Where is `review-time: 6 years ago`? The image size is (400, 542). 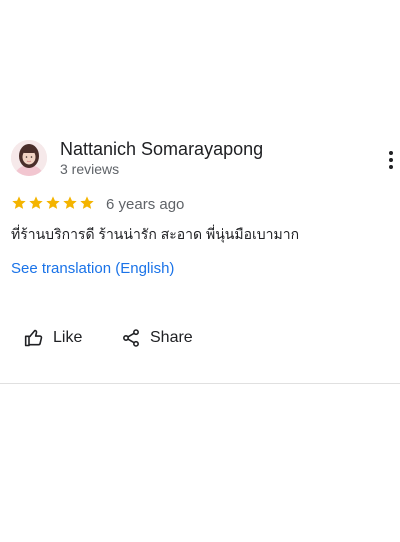 review-time: 6 years ago is located at coordinates (145, 204).